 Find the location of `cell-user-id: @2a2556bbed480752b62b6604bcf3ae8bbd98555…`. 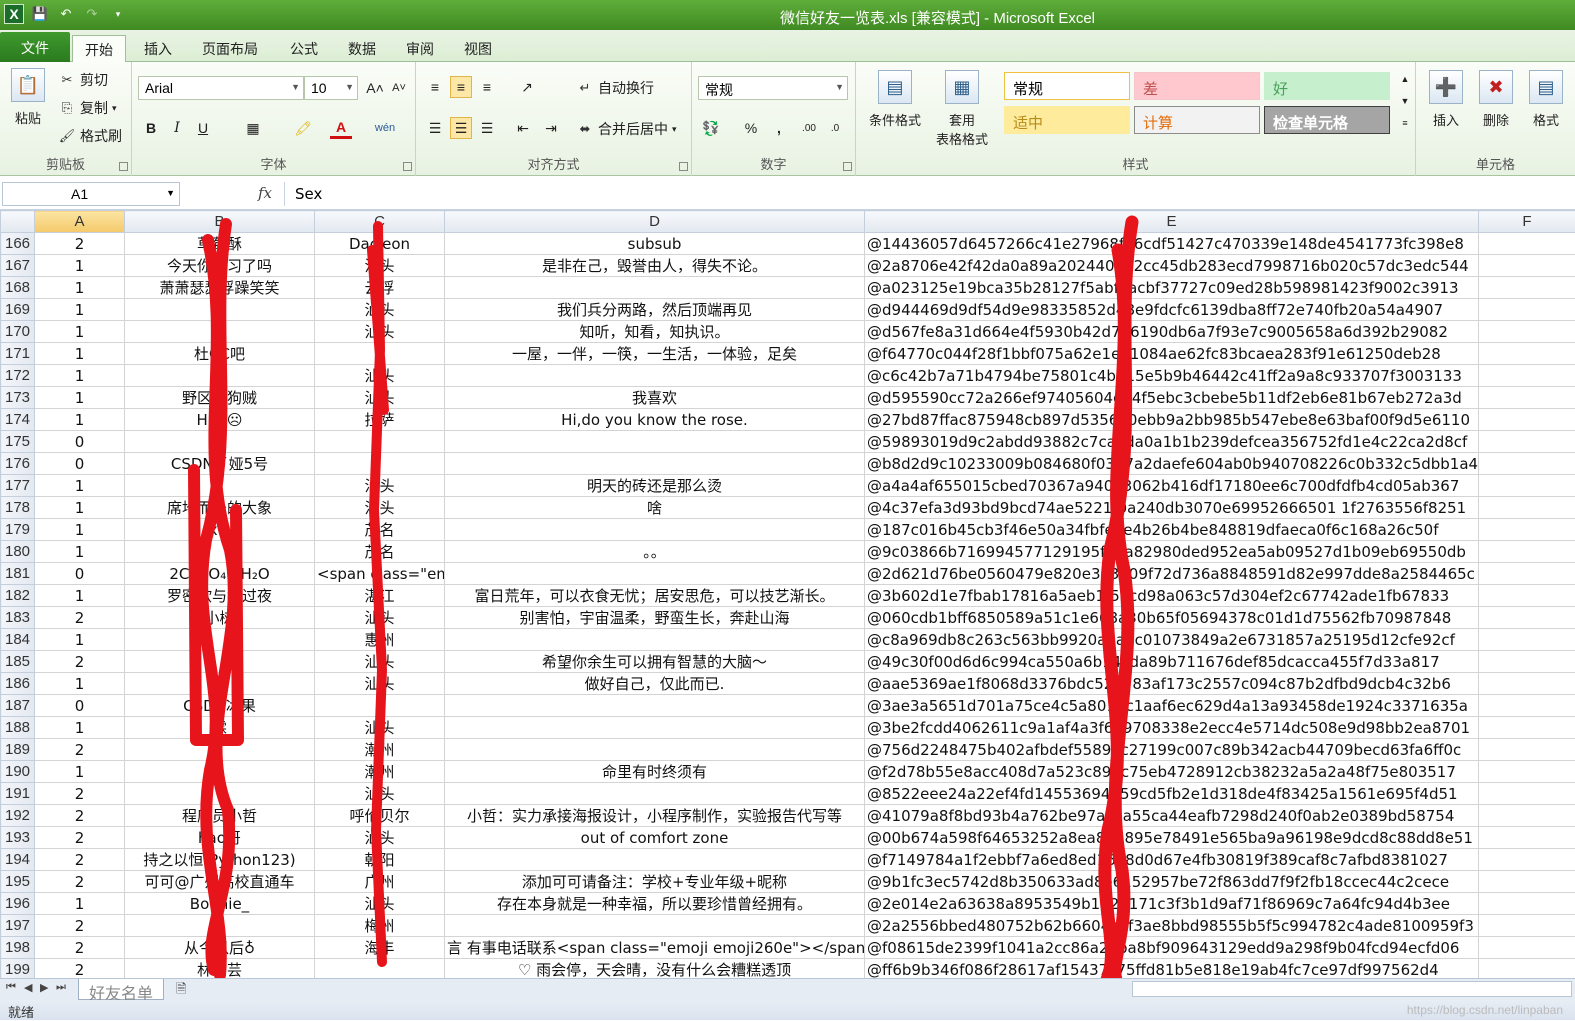

cell-user-id: @2a2556bbed480752b62b6604bcf3ae8bbd98555… is located at coordinates (1172, 926).